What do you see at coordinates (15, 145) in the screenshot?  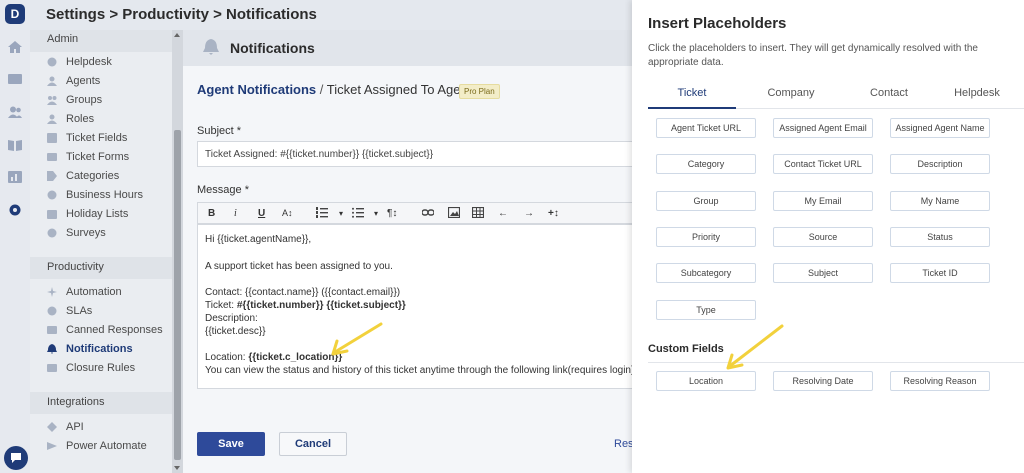 I see `knowledge-base-icon` at bounding box center [15, 145].